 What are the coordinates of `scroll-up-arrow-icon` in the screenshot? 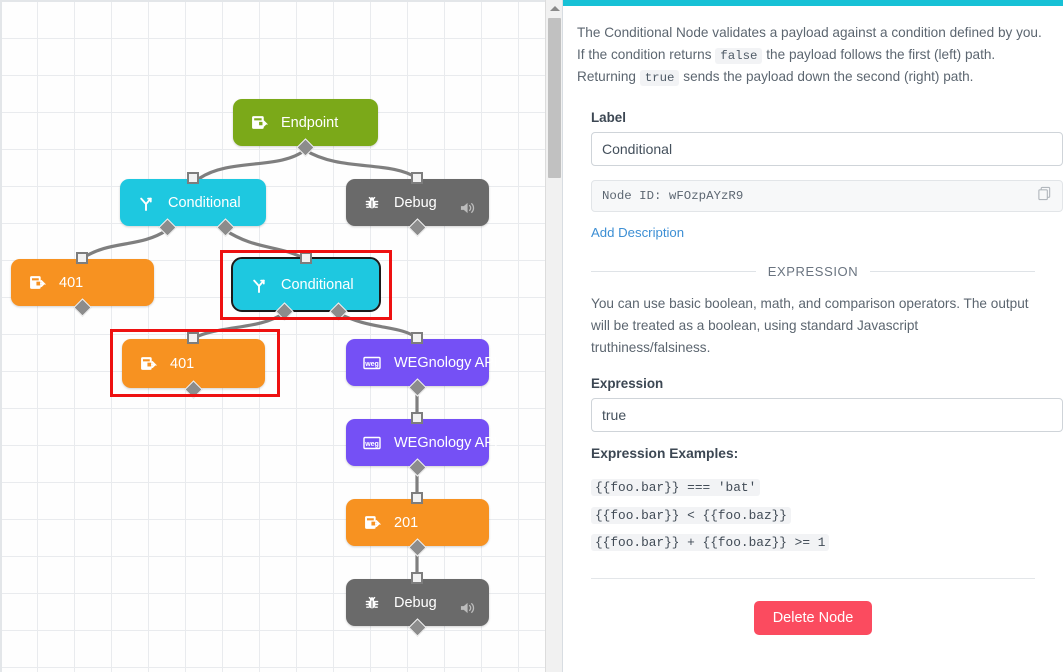 It's located at (554, 8).